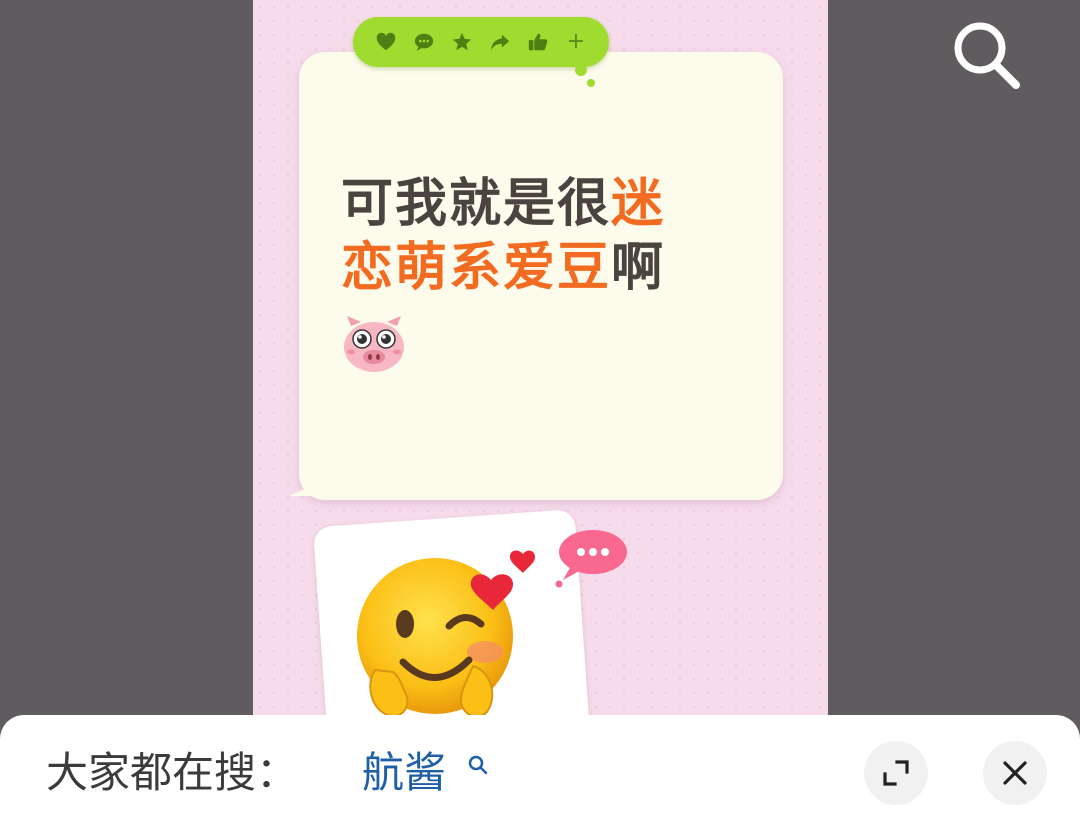 Image resolution: width=1080 pixels, height=825 pixels. Describe the element at coordinates (476, 204) in the screenshot. I see `headline-text: 可我就是很` at that location.